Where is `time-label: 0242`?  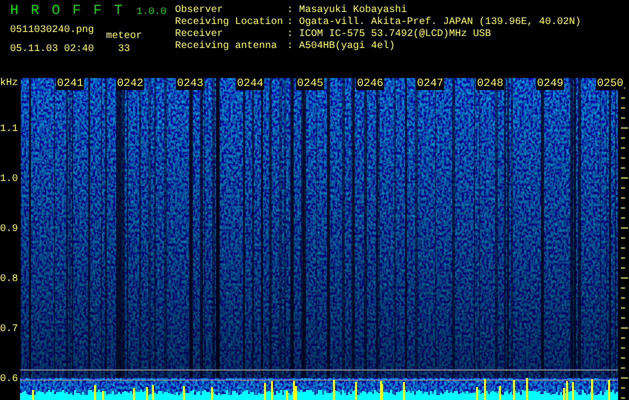
time-label: 0242 is located at coordinates (130, 84).